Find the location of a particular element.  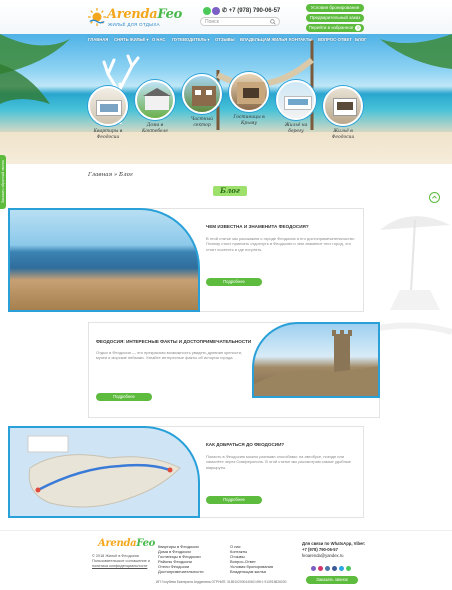

nav-reviews: Отзывы is located at coordinates (225, 39).